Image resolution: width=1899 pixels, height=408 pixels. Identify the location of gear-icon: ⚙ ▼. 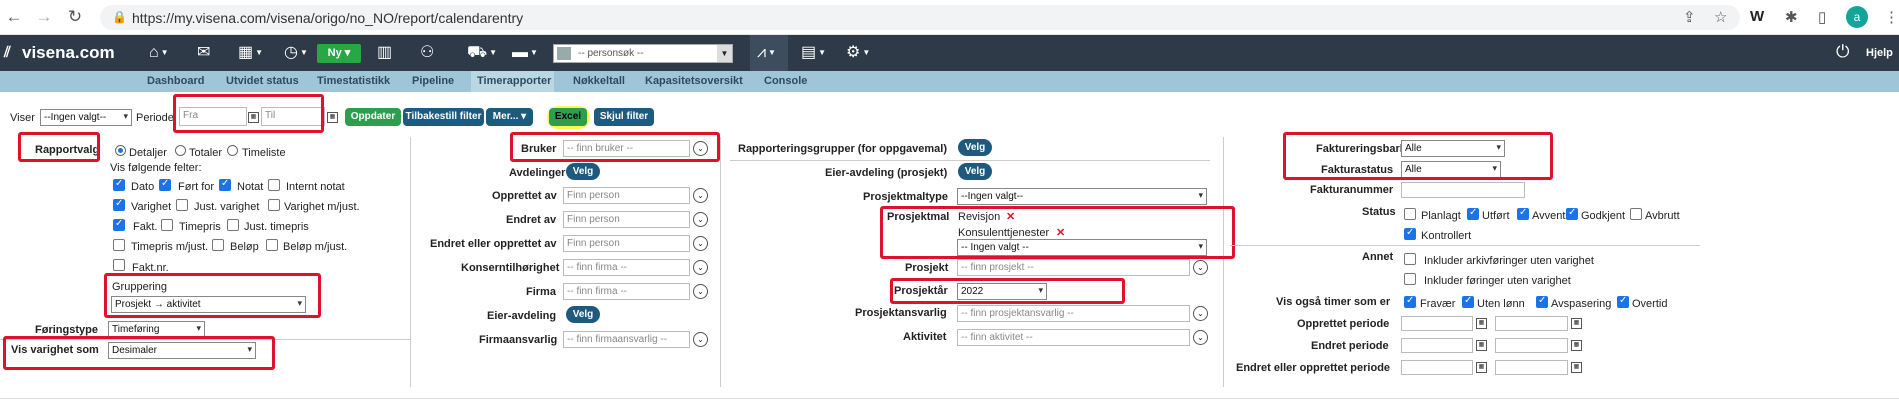
(858, 53).